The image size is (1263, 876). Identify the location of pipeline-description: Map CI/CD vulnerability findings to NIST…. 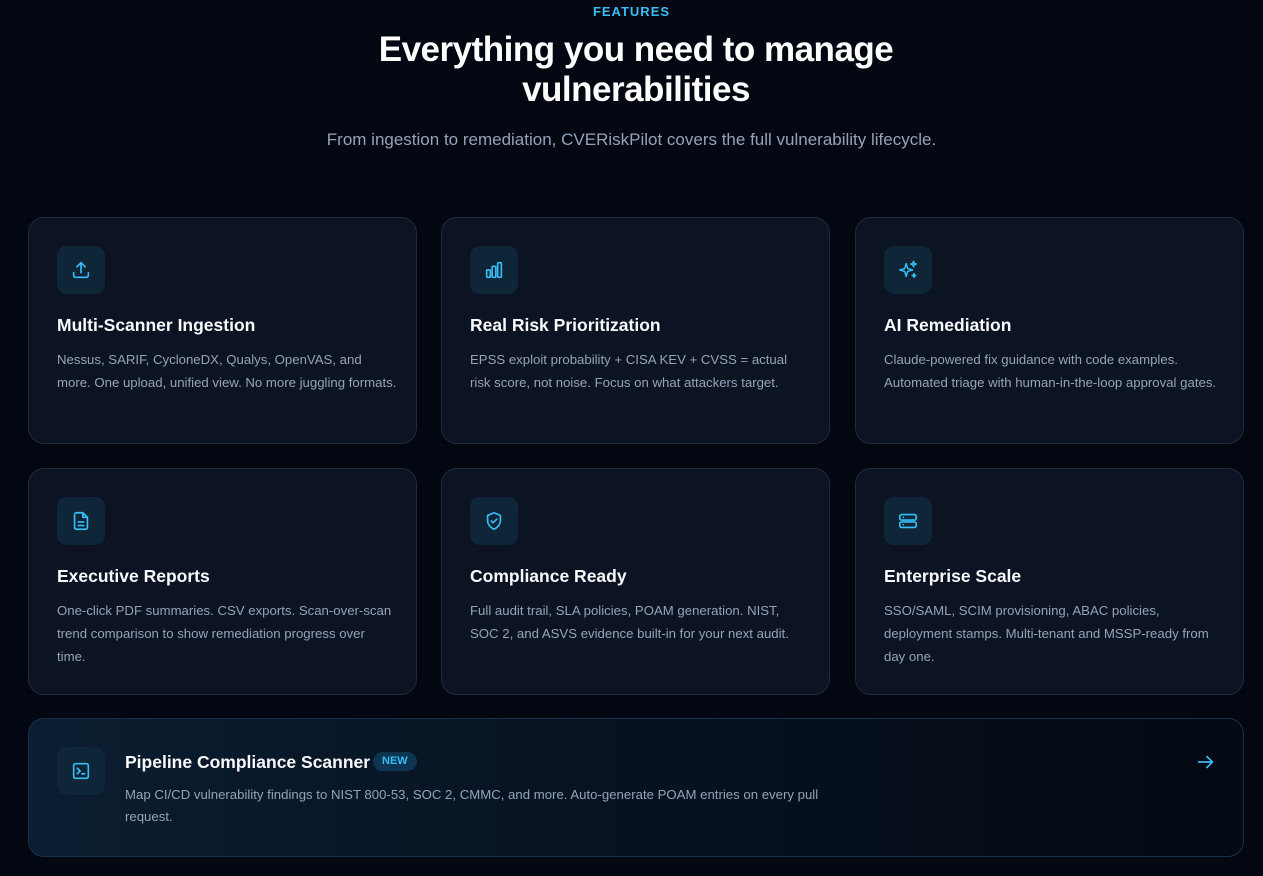
(472, 805).